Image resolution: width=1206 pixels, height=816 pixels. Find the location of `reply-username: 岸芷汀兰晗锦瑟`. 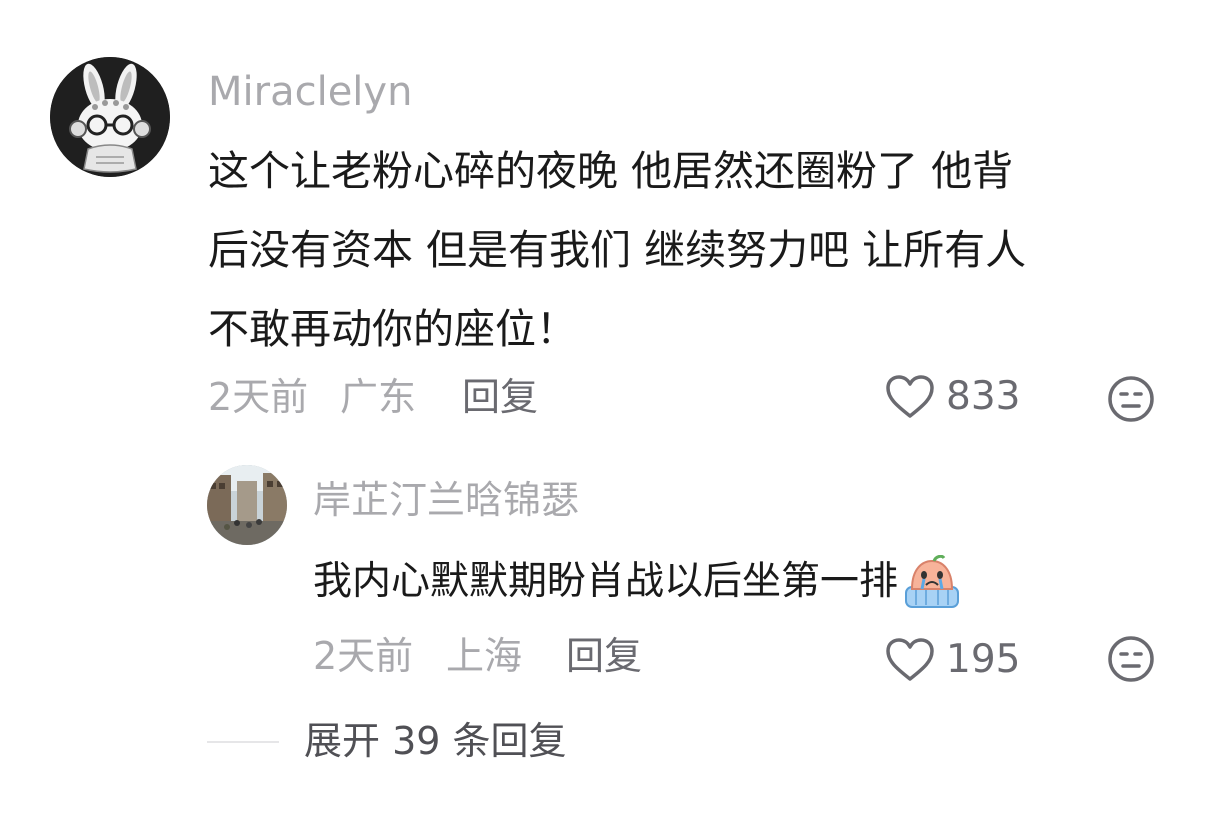

reply-username: 岸芷汀兰晗锦瑟 is located at coordinates (446, 500).